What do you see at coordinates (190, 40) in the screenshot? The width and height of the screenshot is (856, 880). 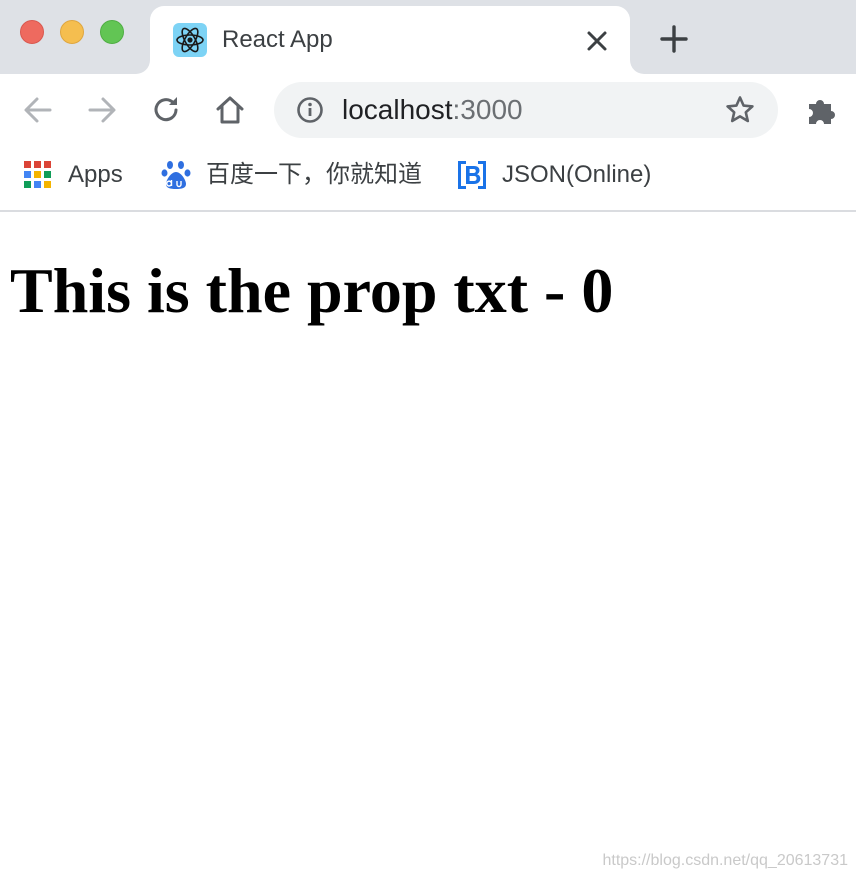 I see `react-logo-icon` at bounding box center [190, 40].